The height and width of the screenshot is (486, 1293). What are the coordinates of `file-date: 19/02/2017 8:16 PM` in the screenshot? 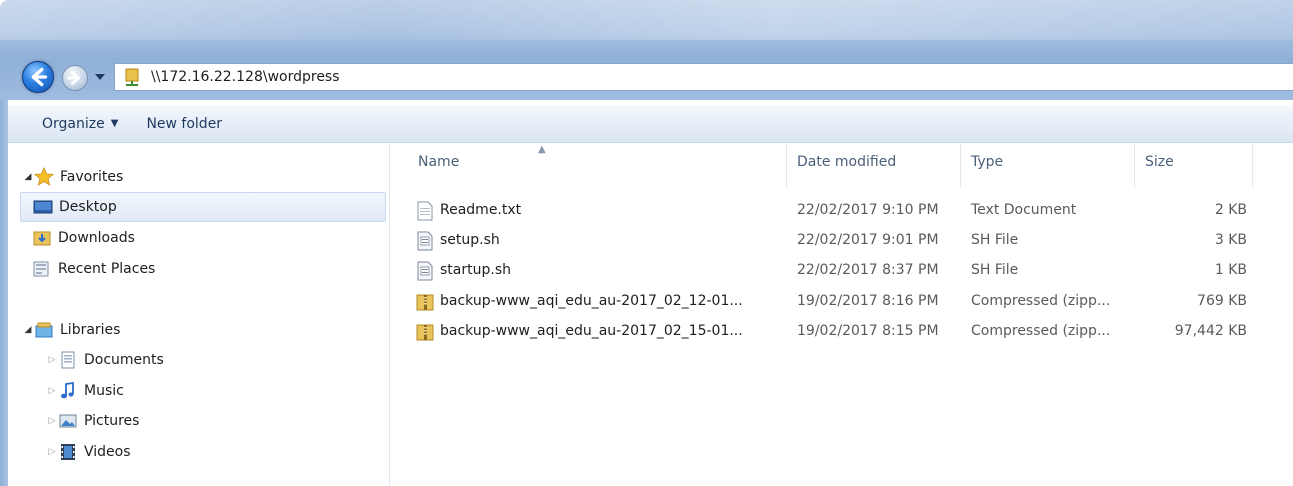 It's located at (868, 301).